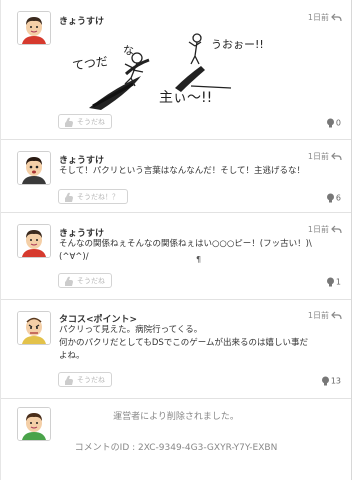 This screenshot has width=354, height=480. What do you see at coordinates (98, 197) in the screenshot?
I see `yeah-label: そうだね！？` at bounding box center [98, 197].